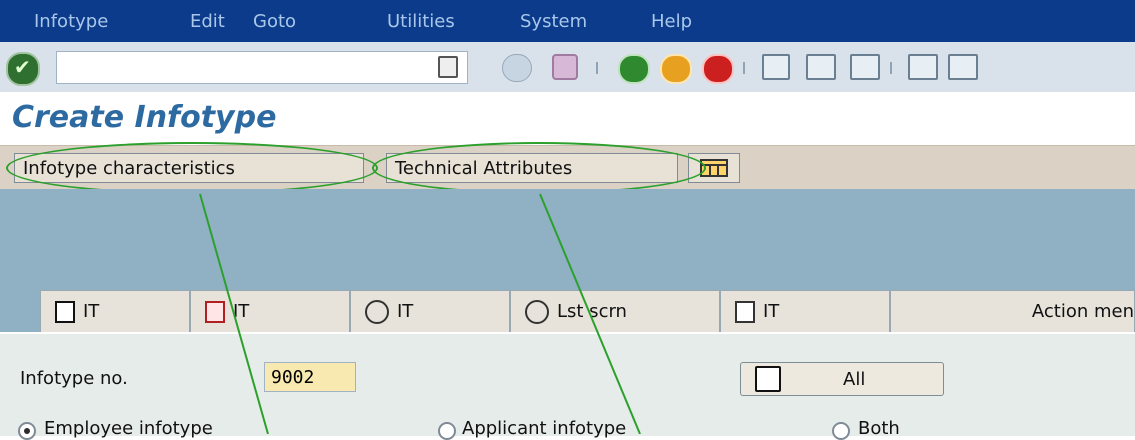 This screenshot has height=440, width=1135. Describe the element at coordinates (841, 431) in the screenshot. I see `both-radio` at that location.